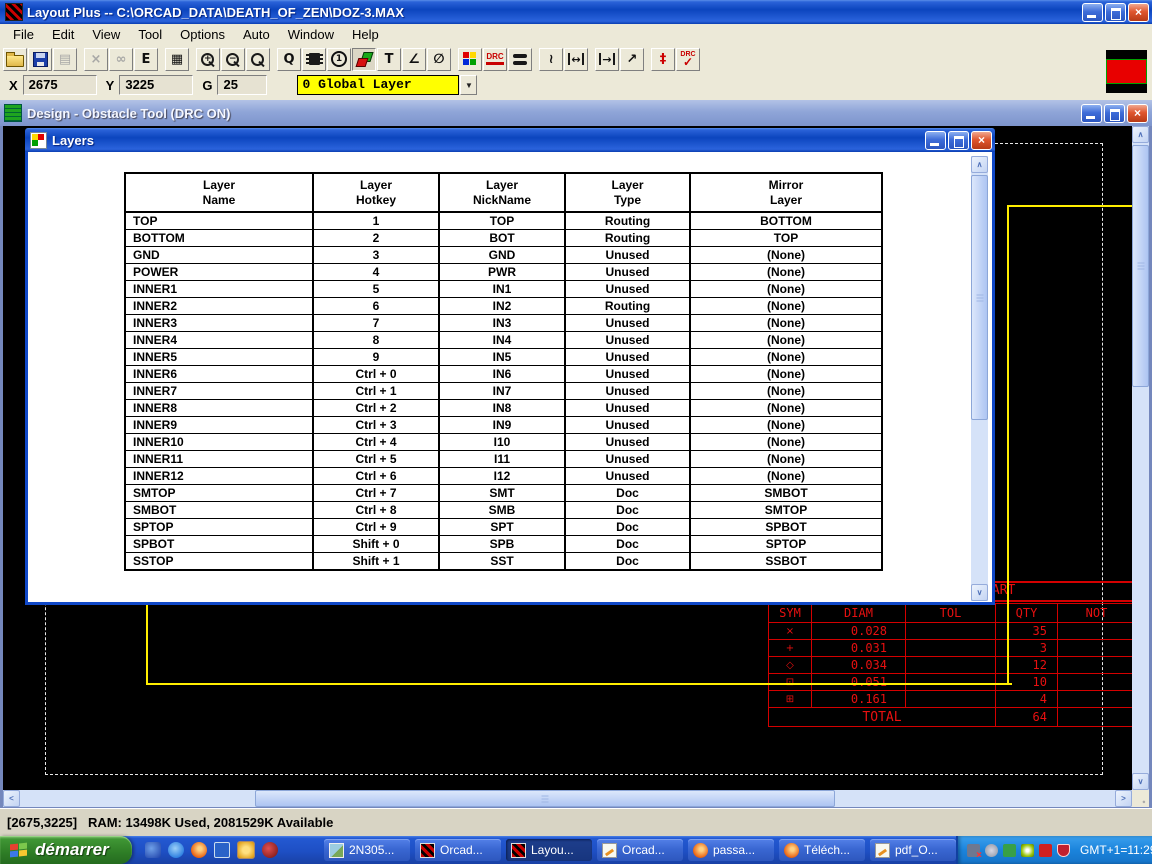  What do you see at coordinates (979, 592) in the screenshot?
I see `layers-scroll-down-icon: ∨` at bounding box center [979, 592].